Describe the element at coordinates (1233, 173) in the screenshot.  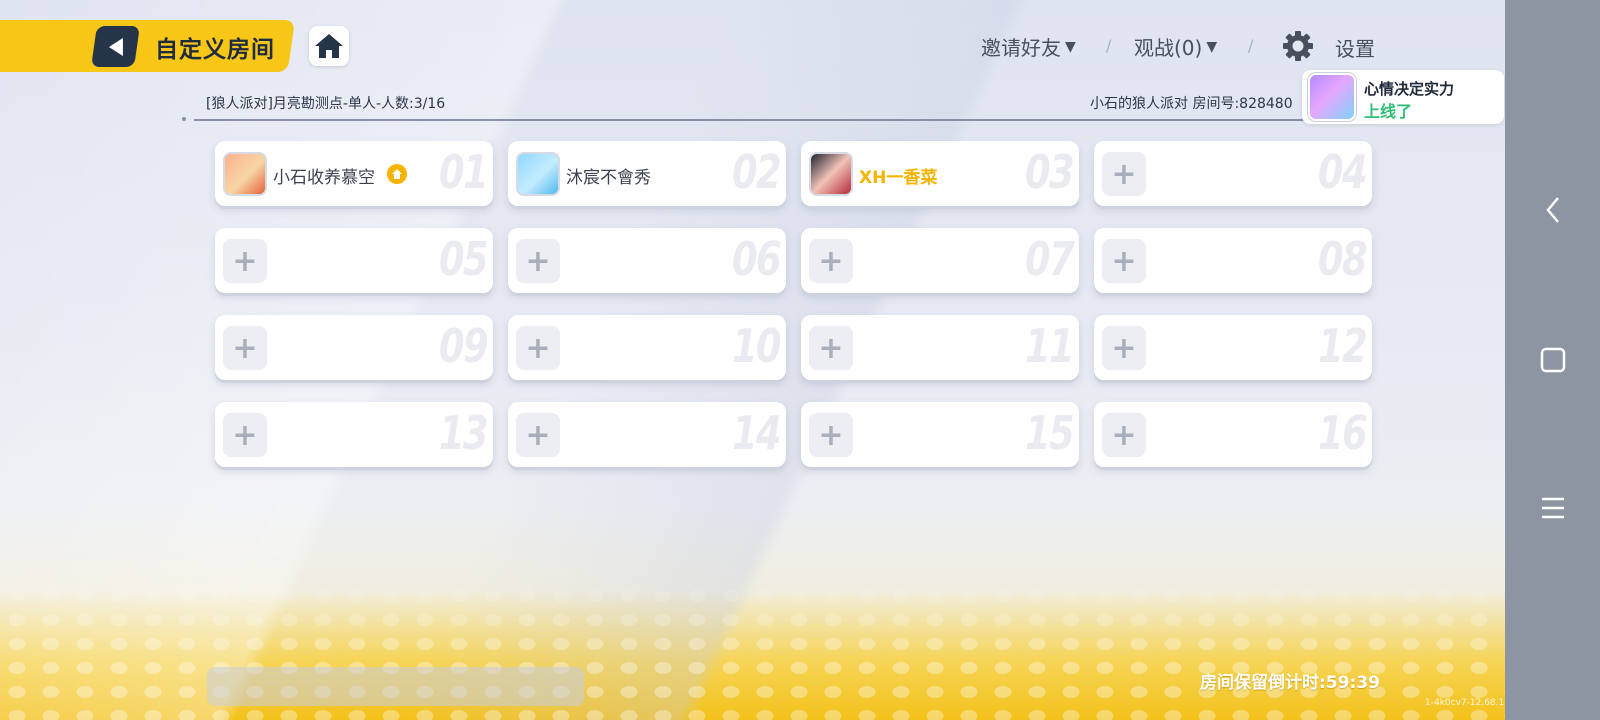
I see `empty-slot-4: 04 +` at that location.